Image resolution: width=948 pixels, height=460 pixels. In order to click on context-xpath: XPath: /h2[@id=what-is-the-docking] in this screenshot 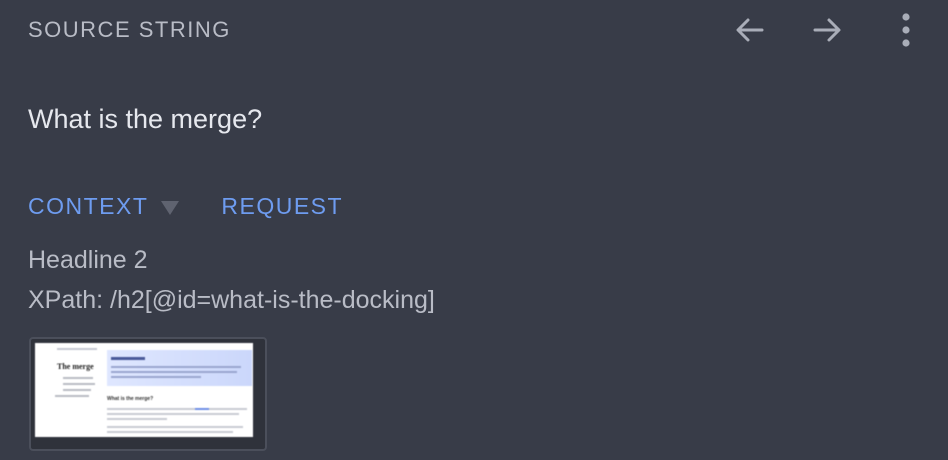, I will do `click(231, 300)`.